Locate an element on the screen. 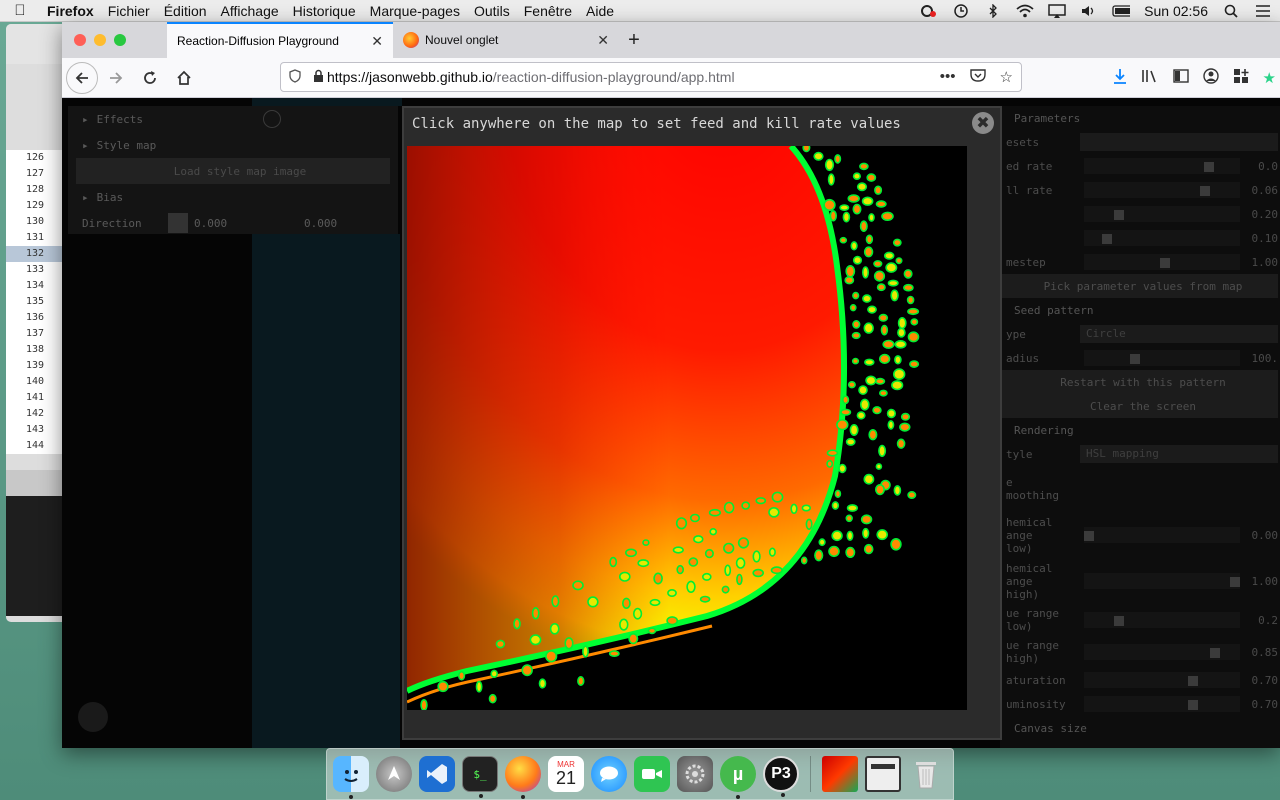  menu-fichier: Fichier is located at coordinates (129, 11).